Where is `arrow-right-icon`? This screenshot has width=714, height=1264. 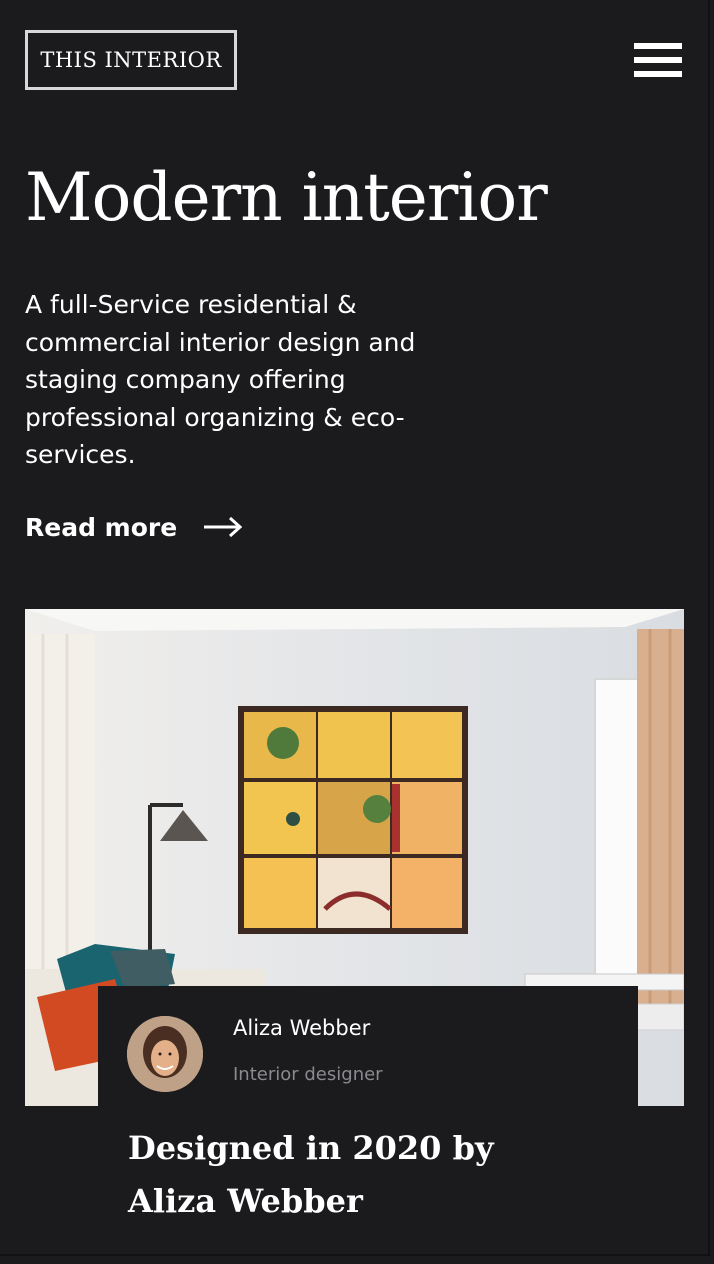 arrow-right-icon is located at coordinates (223, 527).